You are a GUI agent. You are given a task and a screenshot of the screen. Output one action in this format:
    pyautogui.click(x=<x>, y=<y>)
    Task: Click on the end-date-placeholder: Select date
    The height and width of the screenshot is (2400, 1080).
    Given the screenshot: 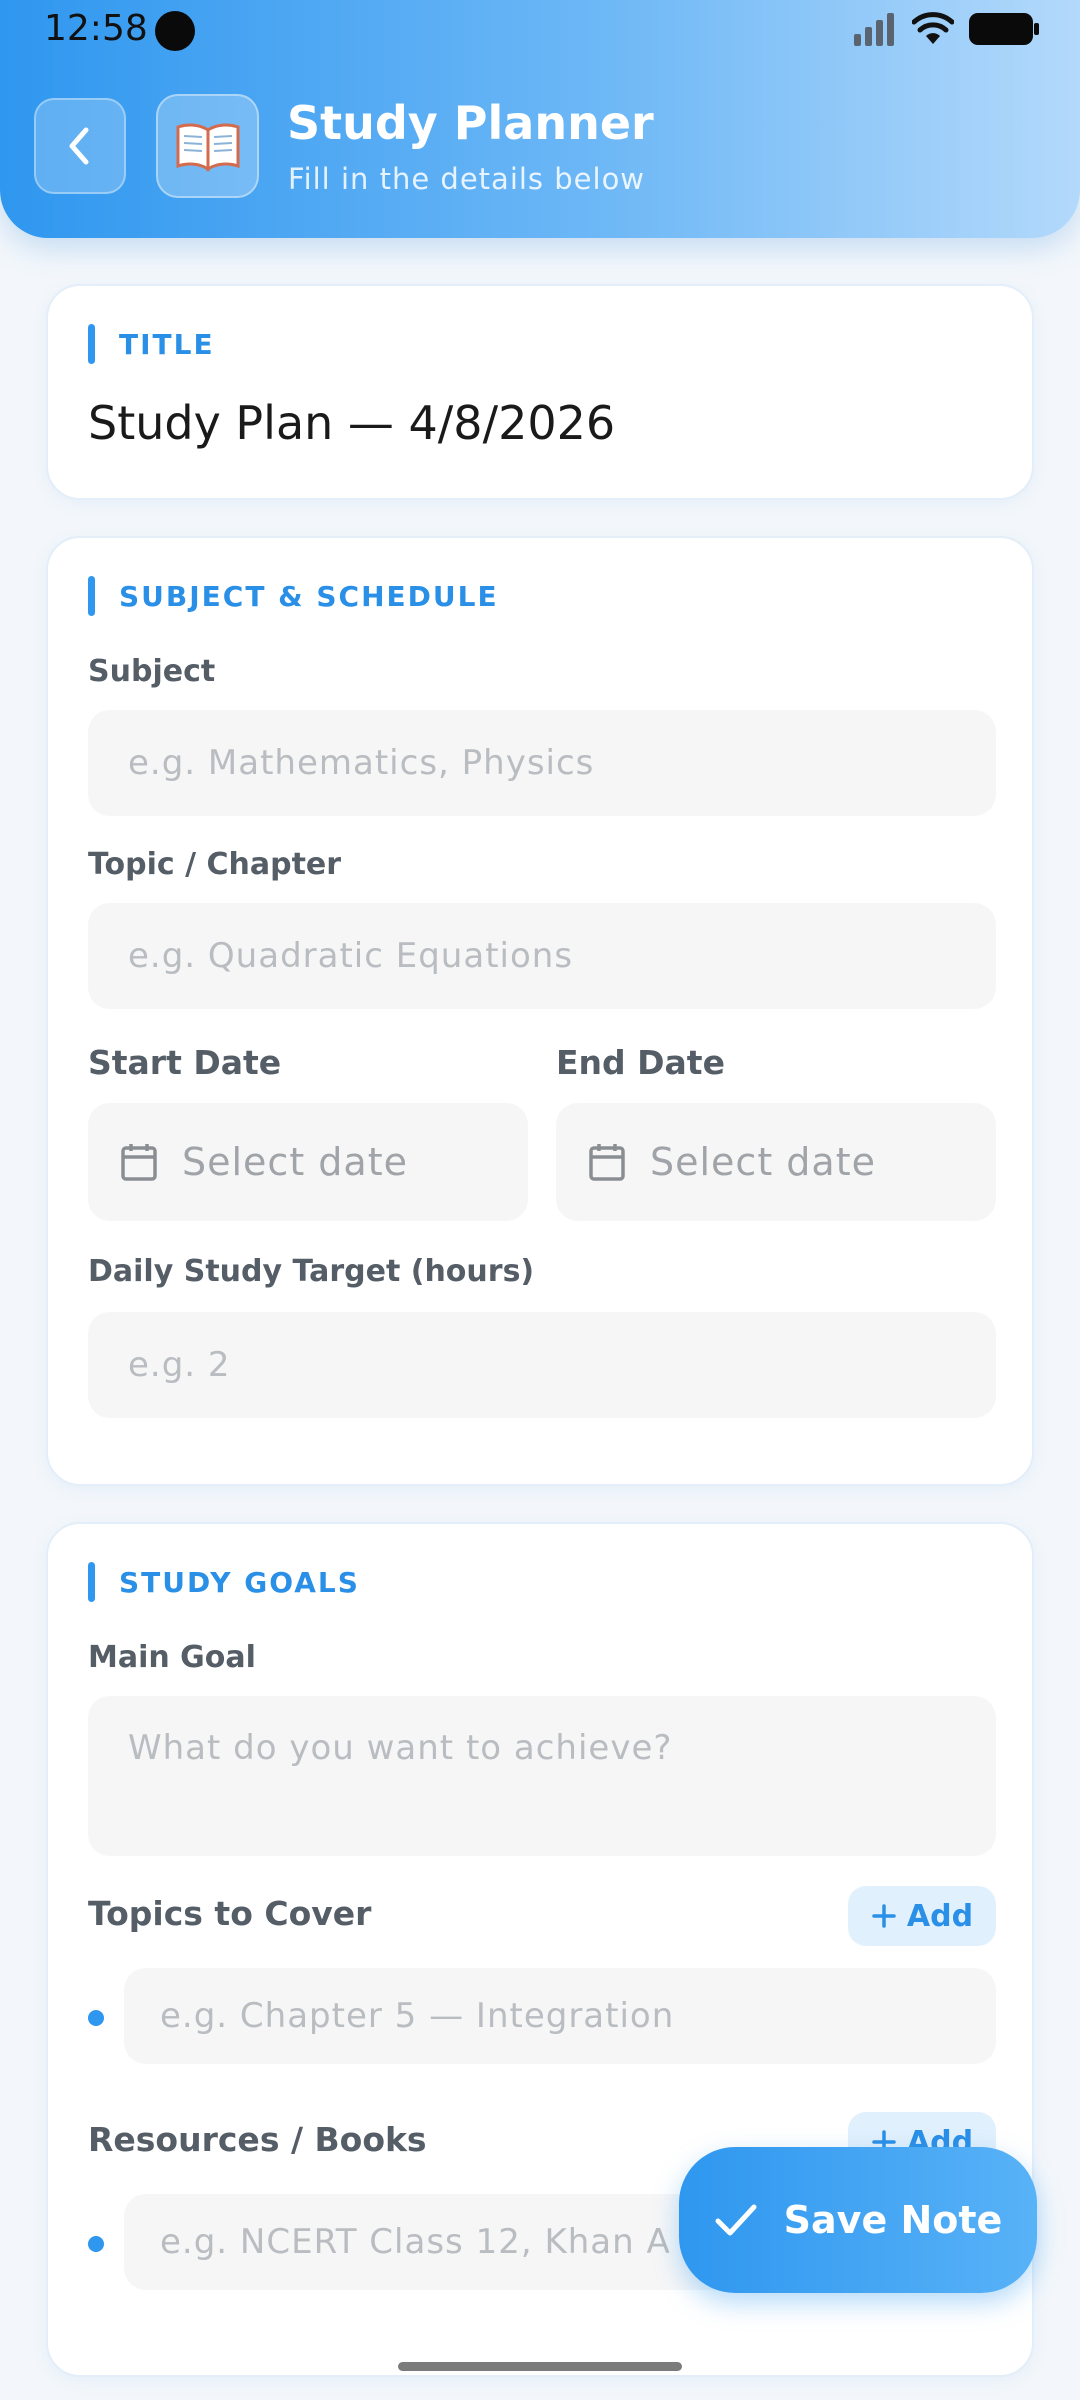 What is the action you would take?
    pyautogui.click(x=763, y=1162)
    